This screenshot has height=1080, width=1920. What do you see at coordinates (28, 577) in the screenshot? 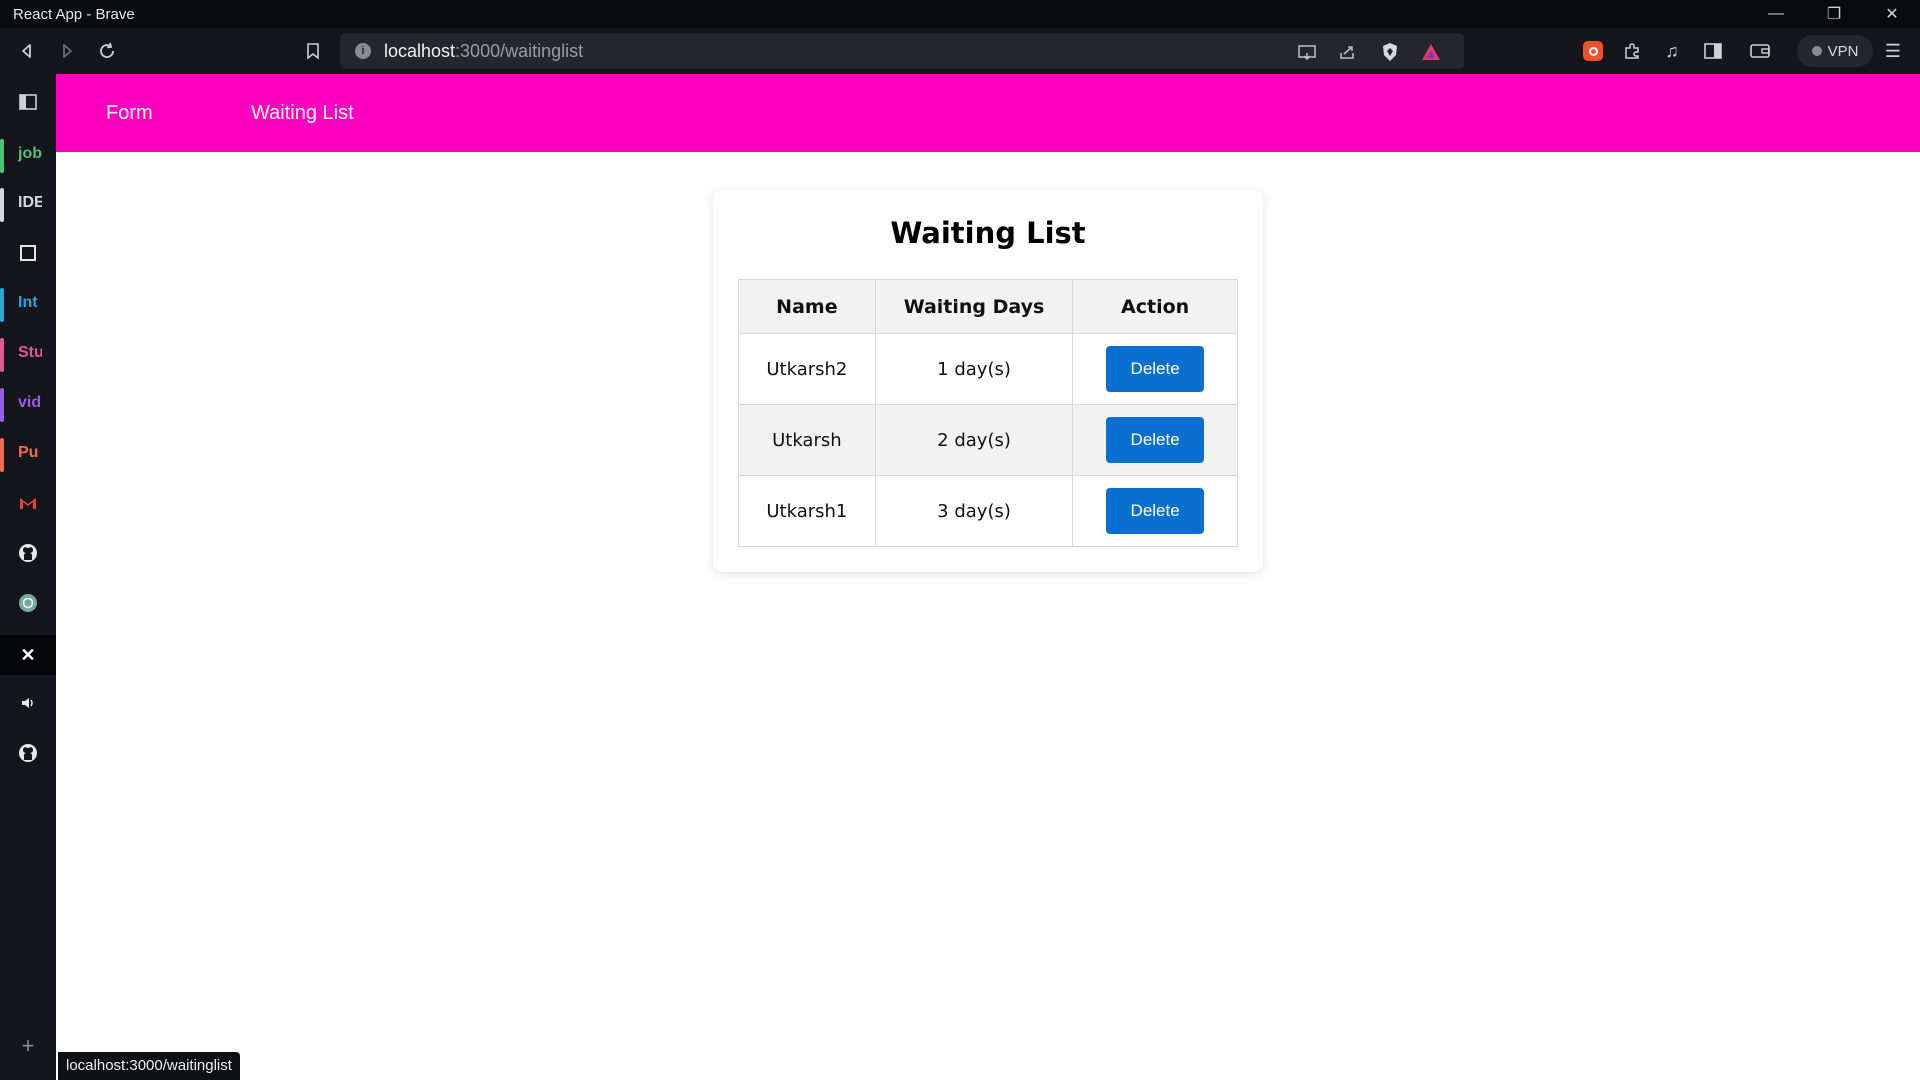
I see `vertical-tabs-sidebar: job IDE Int Stu vid Pu ✕ +` at bounding box center [28, 577].